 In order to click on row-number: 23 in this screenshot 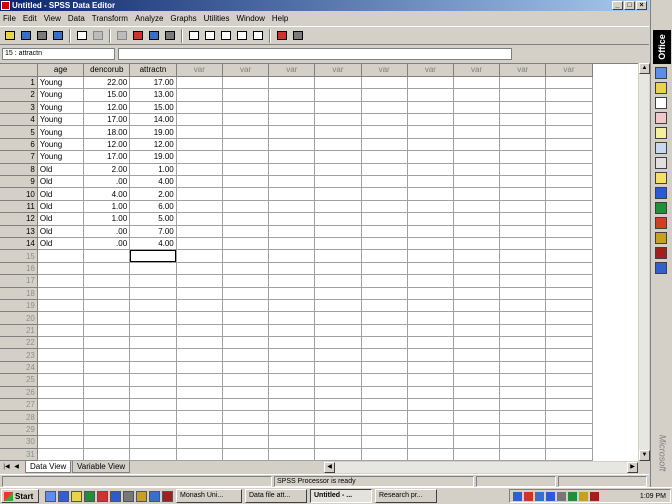, I will do `click(19, 355)`.